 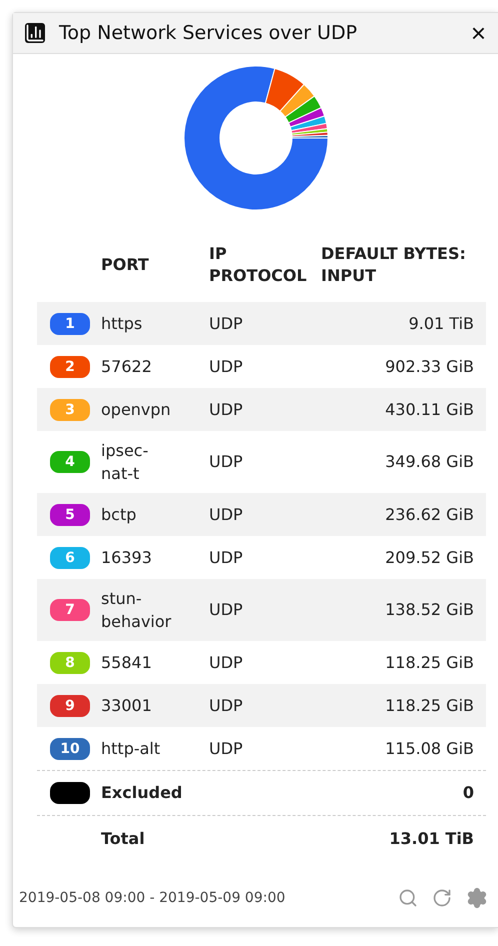 What do you see at coordinates (429, 409) in the screenshot?
I see `bytes-cell-text: 430.11 GiB` at bounding box center [429, 409].